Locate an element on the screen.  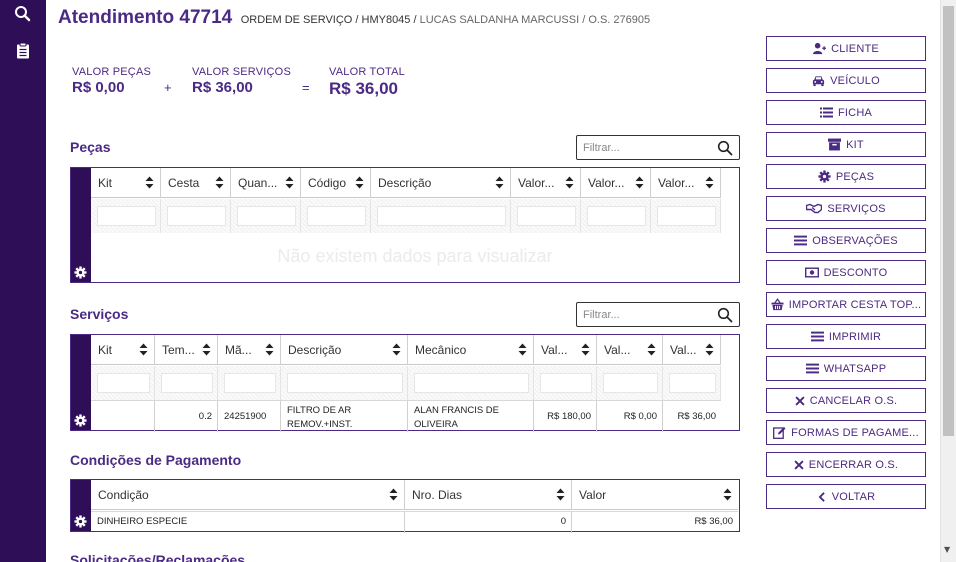
table-row: DINHEIRO ESPECIE 0 R$ 36,00 is located at coordinates (414, 522).